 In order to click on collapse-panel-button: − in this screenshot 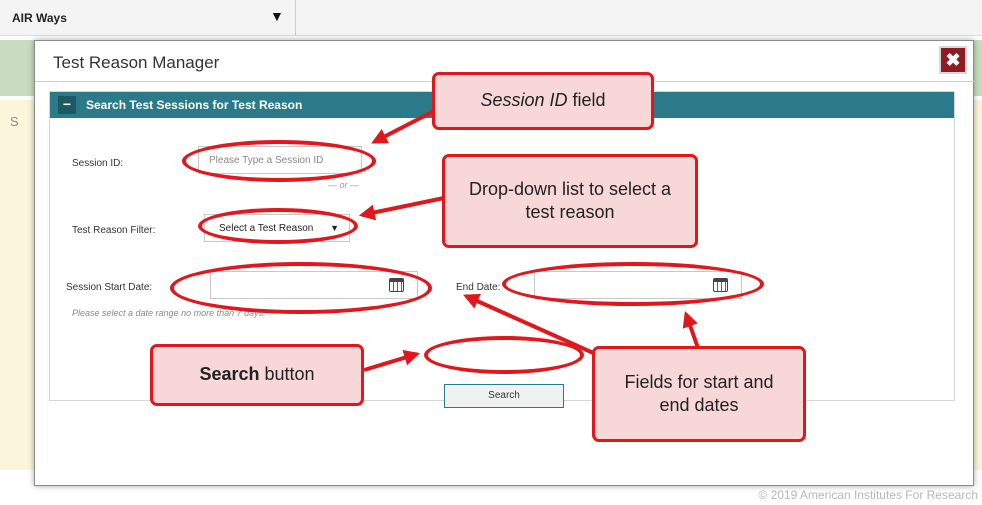, I will do `click(67, 105)`.